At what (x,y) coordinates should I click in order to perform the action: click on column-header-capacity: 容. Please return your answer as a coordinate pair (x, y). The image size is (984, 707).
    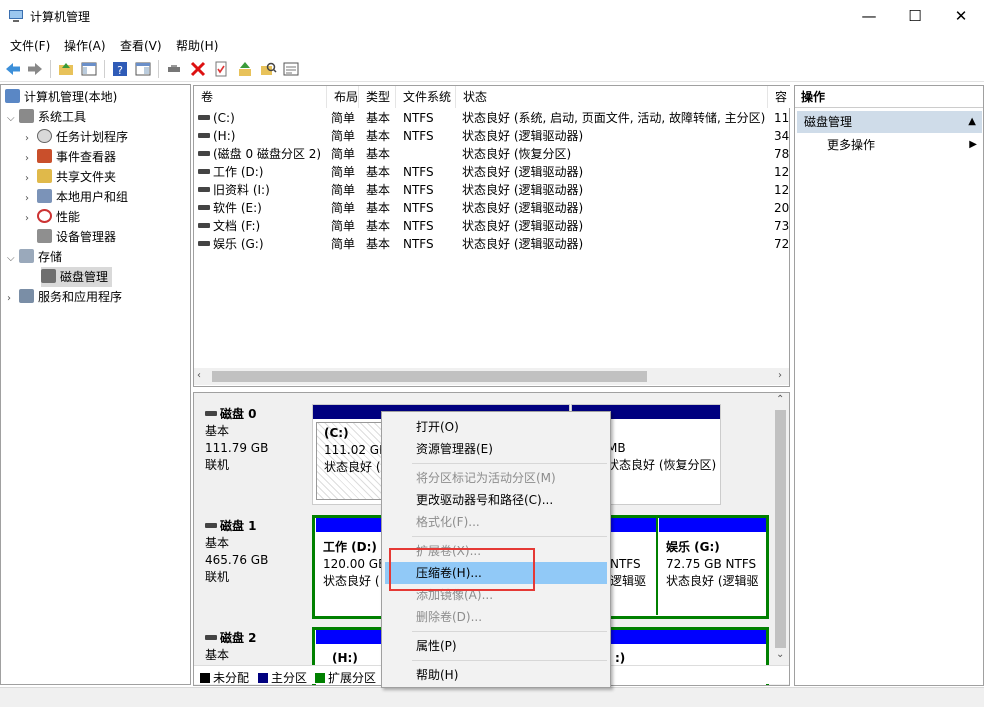
    Looking at the image, I should click on (779, 97).